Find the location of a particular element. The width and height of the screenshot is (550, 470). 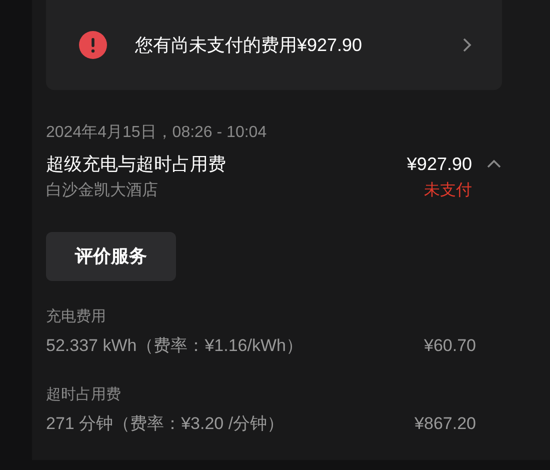

charge-label: 充电费用 is located at coordinates (76, 317).